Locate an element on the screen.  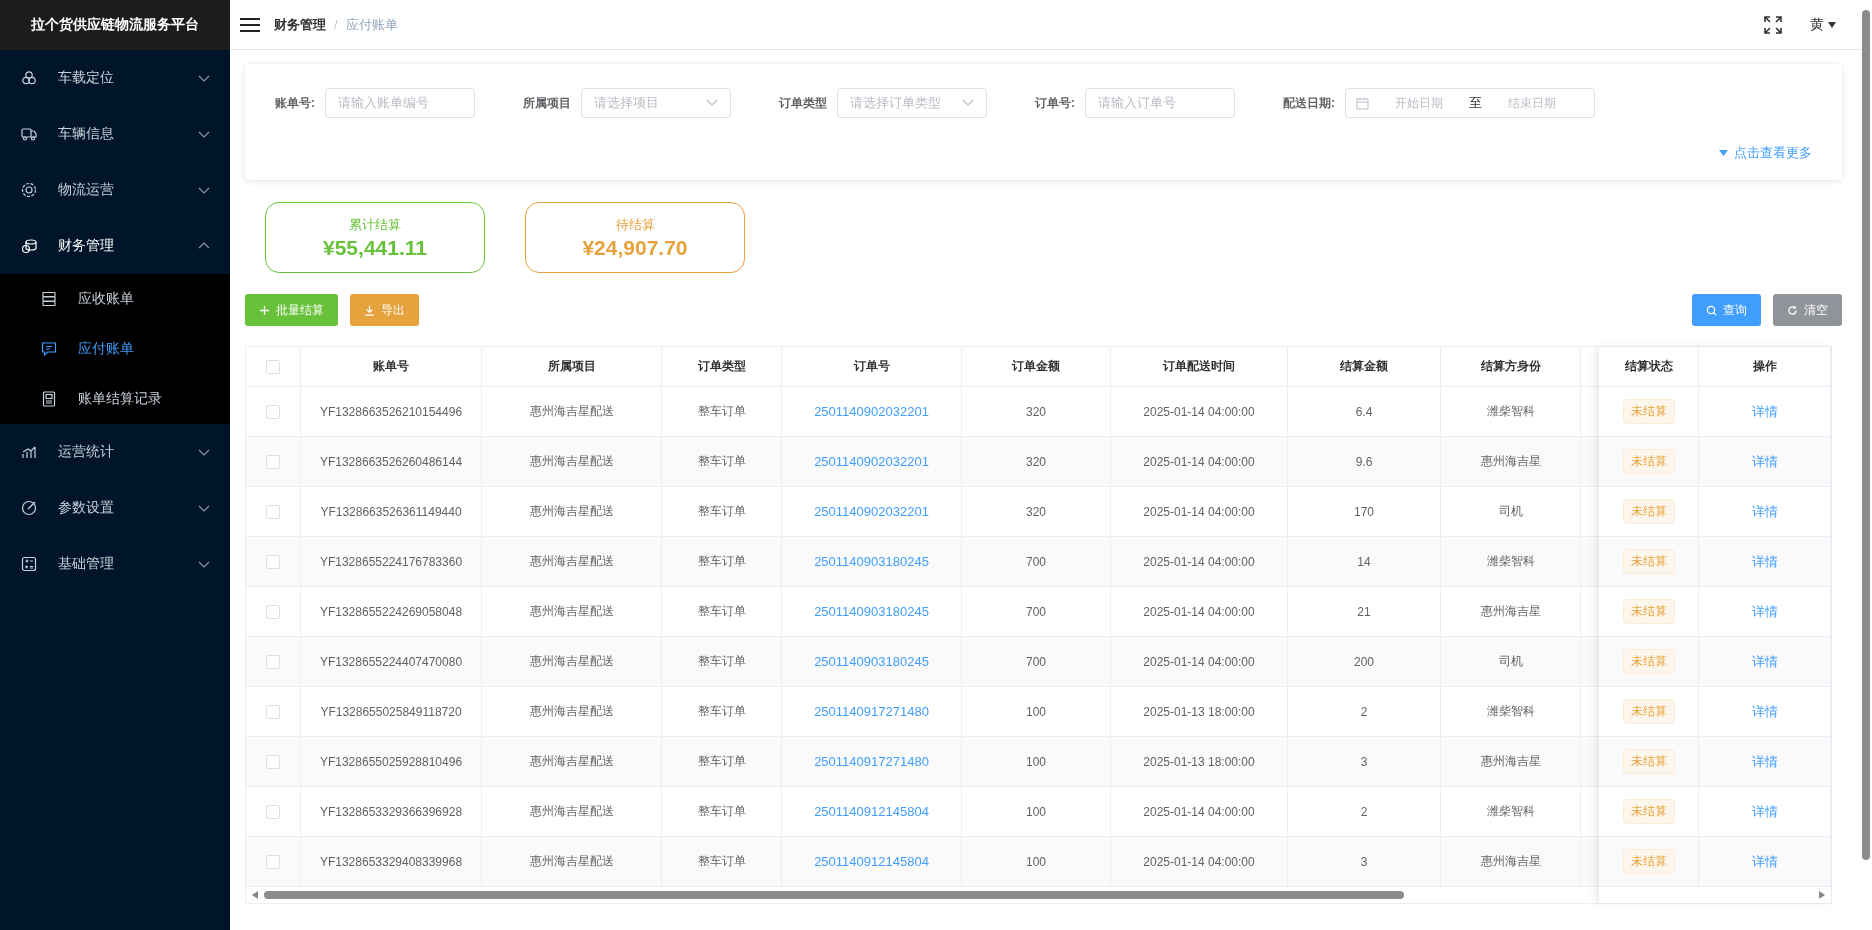
sidebar-item: 物流运营 is located at coordinates (115, 190).